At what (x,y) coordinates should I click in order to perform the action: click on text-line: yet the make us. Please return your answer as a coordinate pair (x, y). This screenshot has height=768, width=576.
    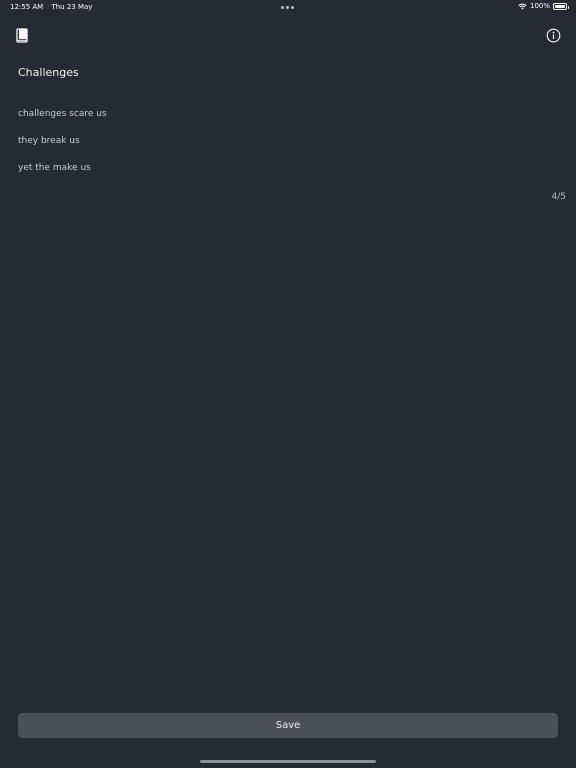
    Looking at the image, I should click on (54, 168).